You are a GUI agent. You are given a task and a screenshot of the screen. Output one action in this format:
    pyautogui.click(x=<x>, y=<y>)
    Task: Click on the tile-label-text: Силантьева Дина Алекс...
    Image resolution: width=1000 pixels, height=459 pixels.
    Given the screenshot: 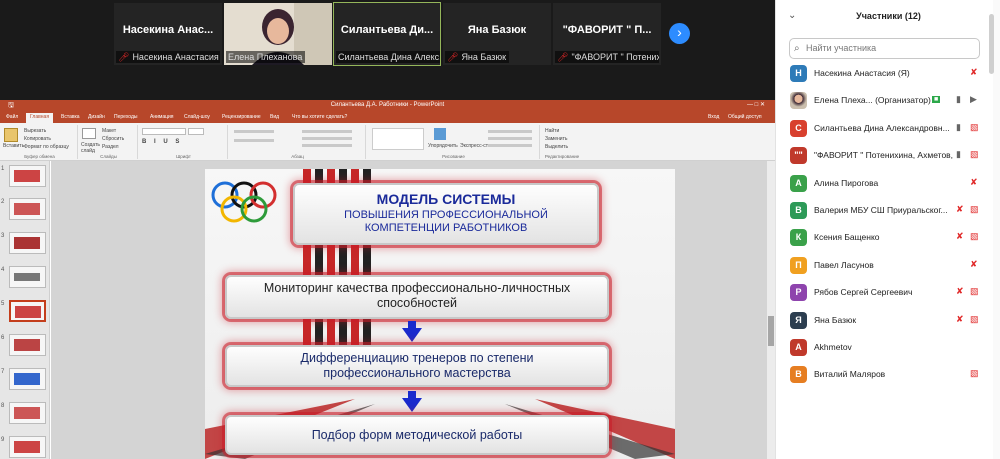 What is the action you would take?
    pyautogui.click(x=389, y=57)
    